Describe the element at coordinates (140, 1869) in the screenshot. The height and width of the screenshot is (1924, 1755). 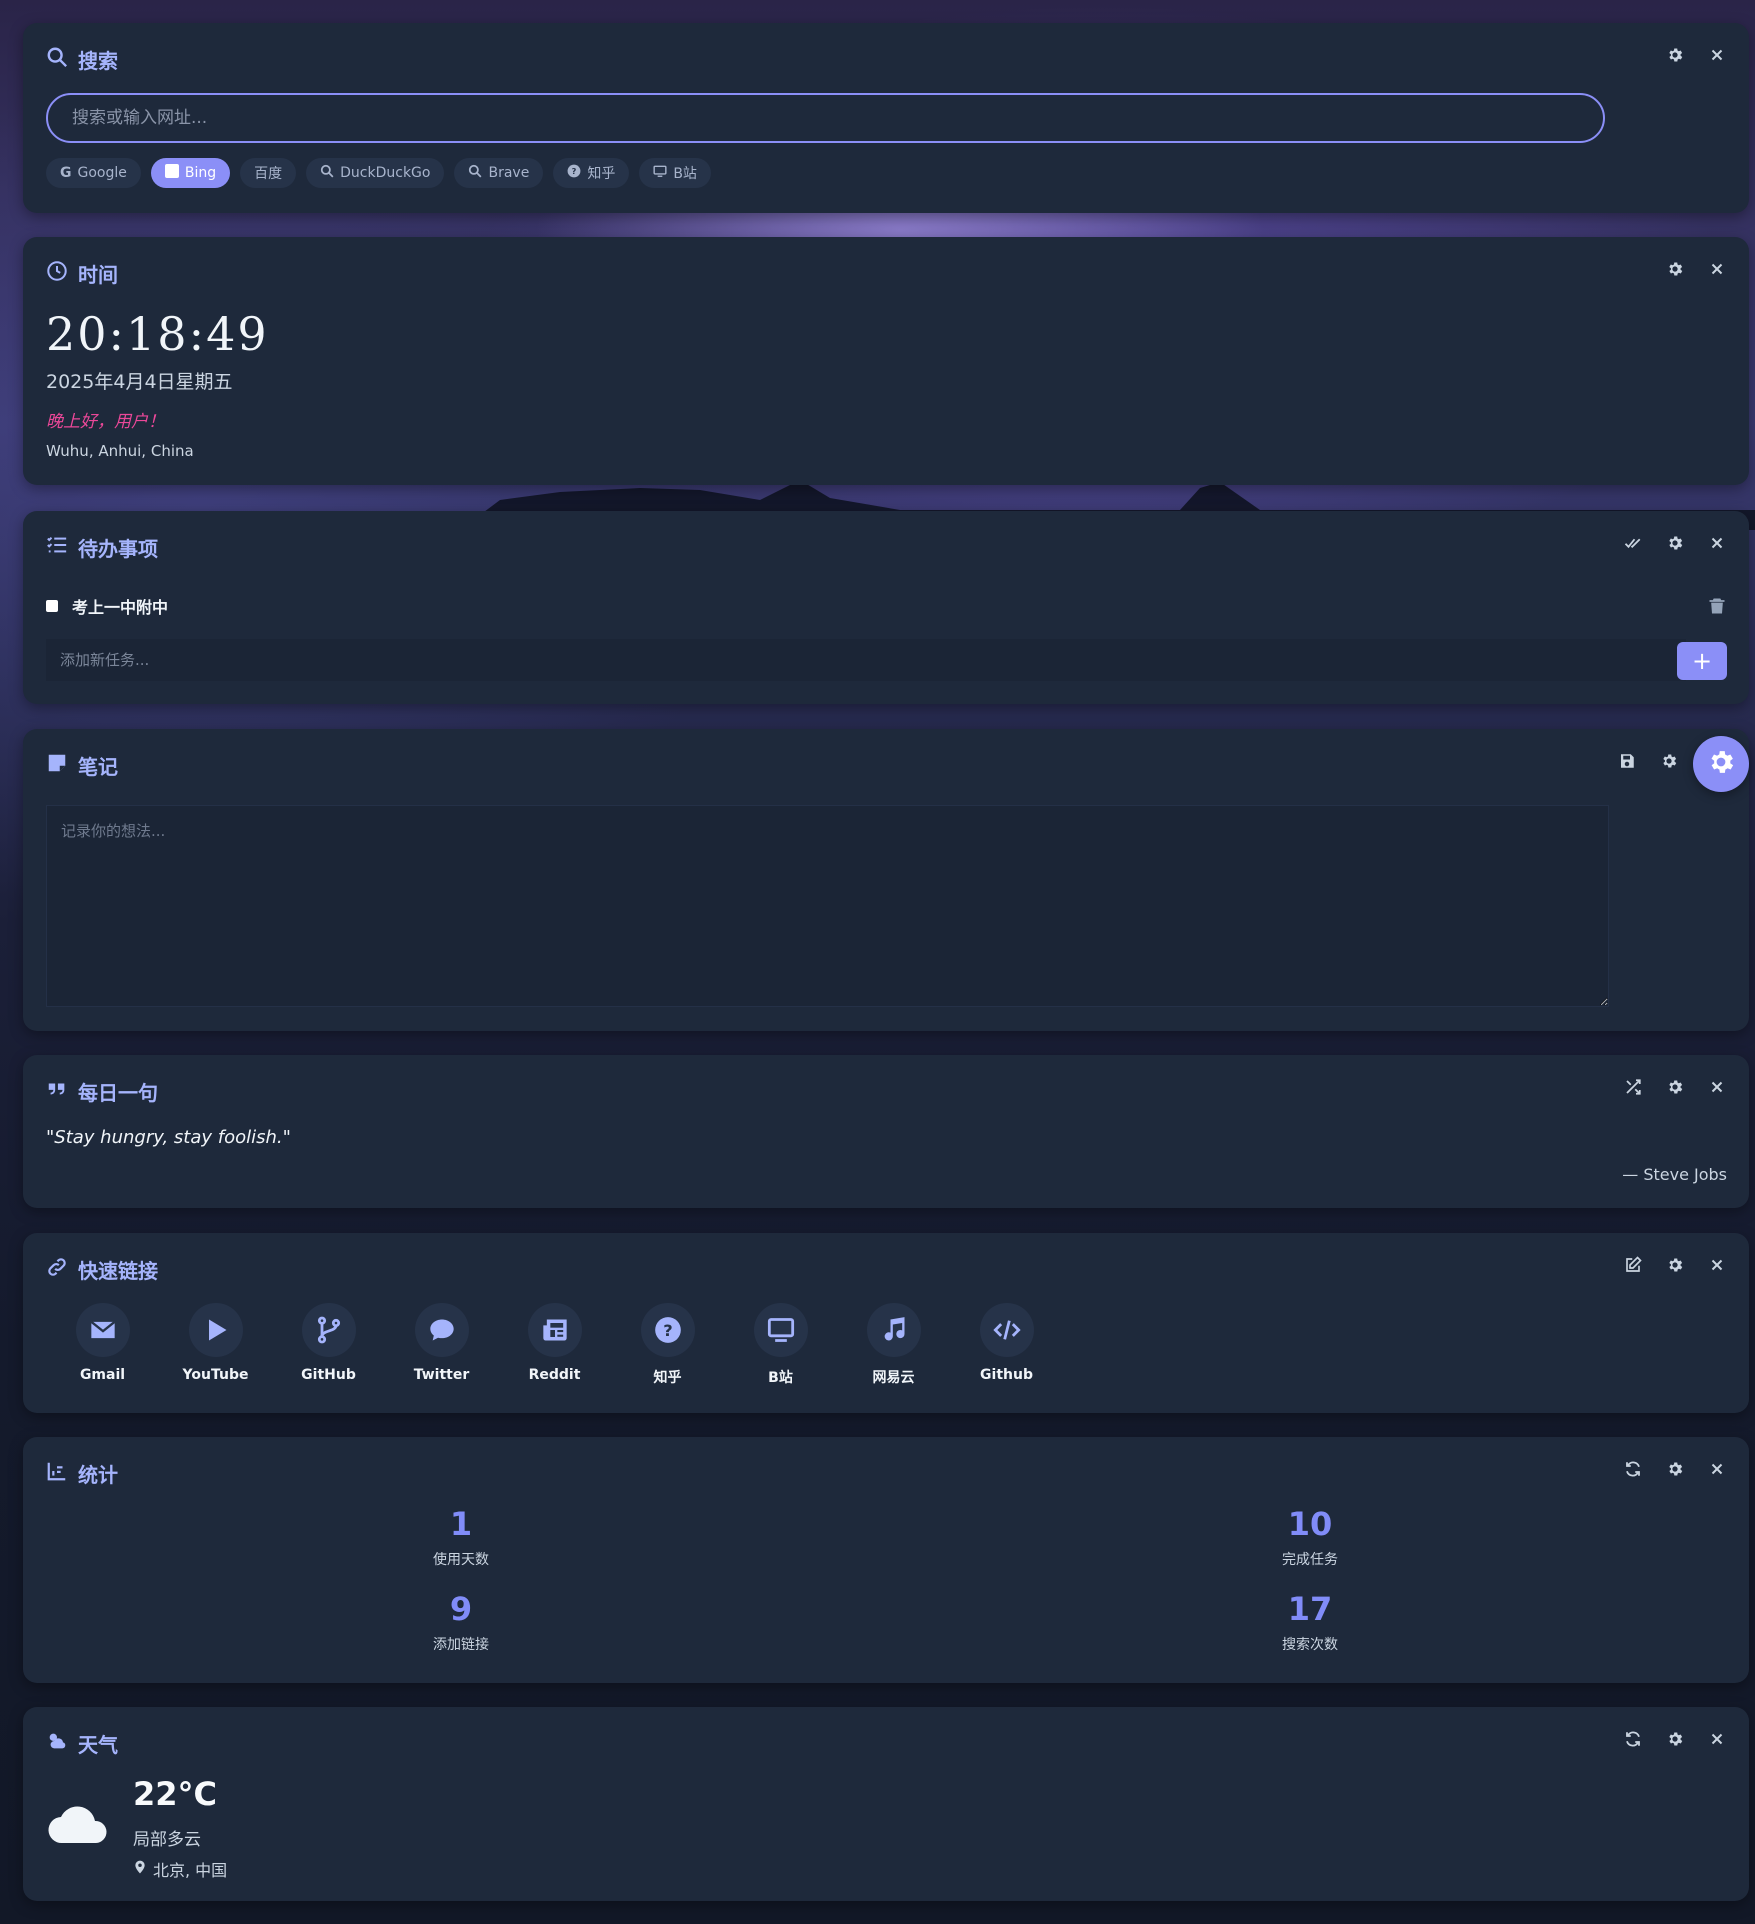
I see `map-pin-icon` at that location.